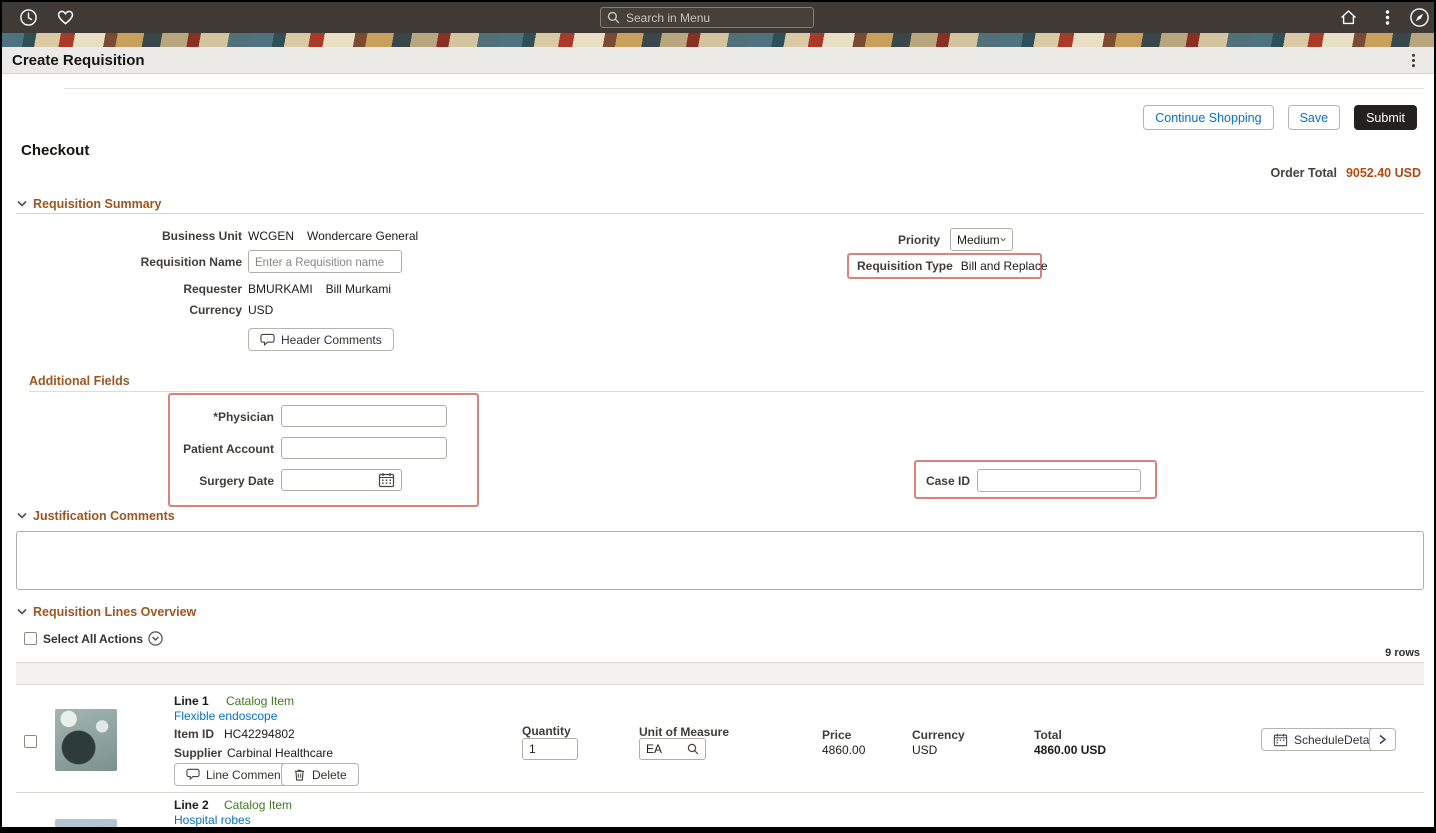 Image resolution: width=1436 pixels, height=833 pixels. I want to click on actions-kebab-icon, so click(1387, 17).